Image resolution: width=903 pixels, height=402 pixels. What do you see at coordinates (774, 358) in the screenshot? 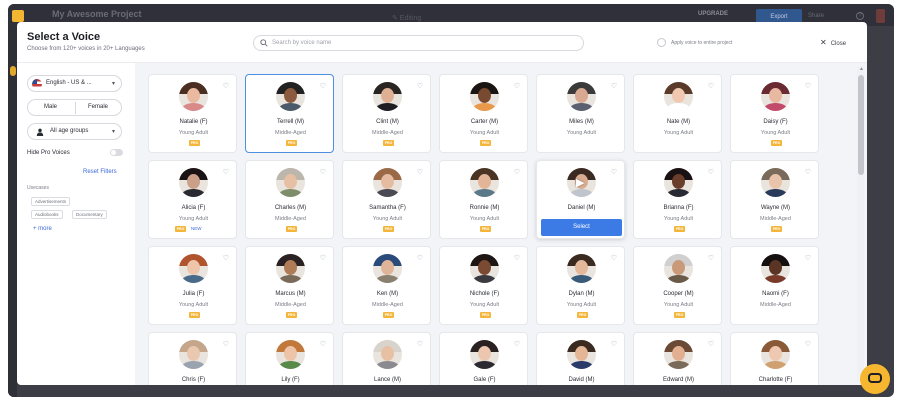
I see `voice-card: ♡ Charlotte (F)` at bounding box center [774, 358].